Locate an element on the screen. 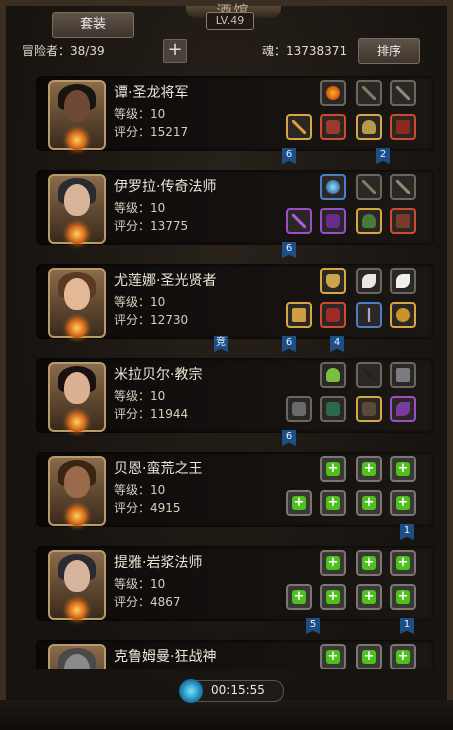 This screenshot has width=453, height=730. hero-name: 尤莲娜·圣光贤者 is located at coordinates (165, 281).